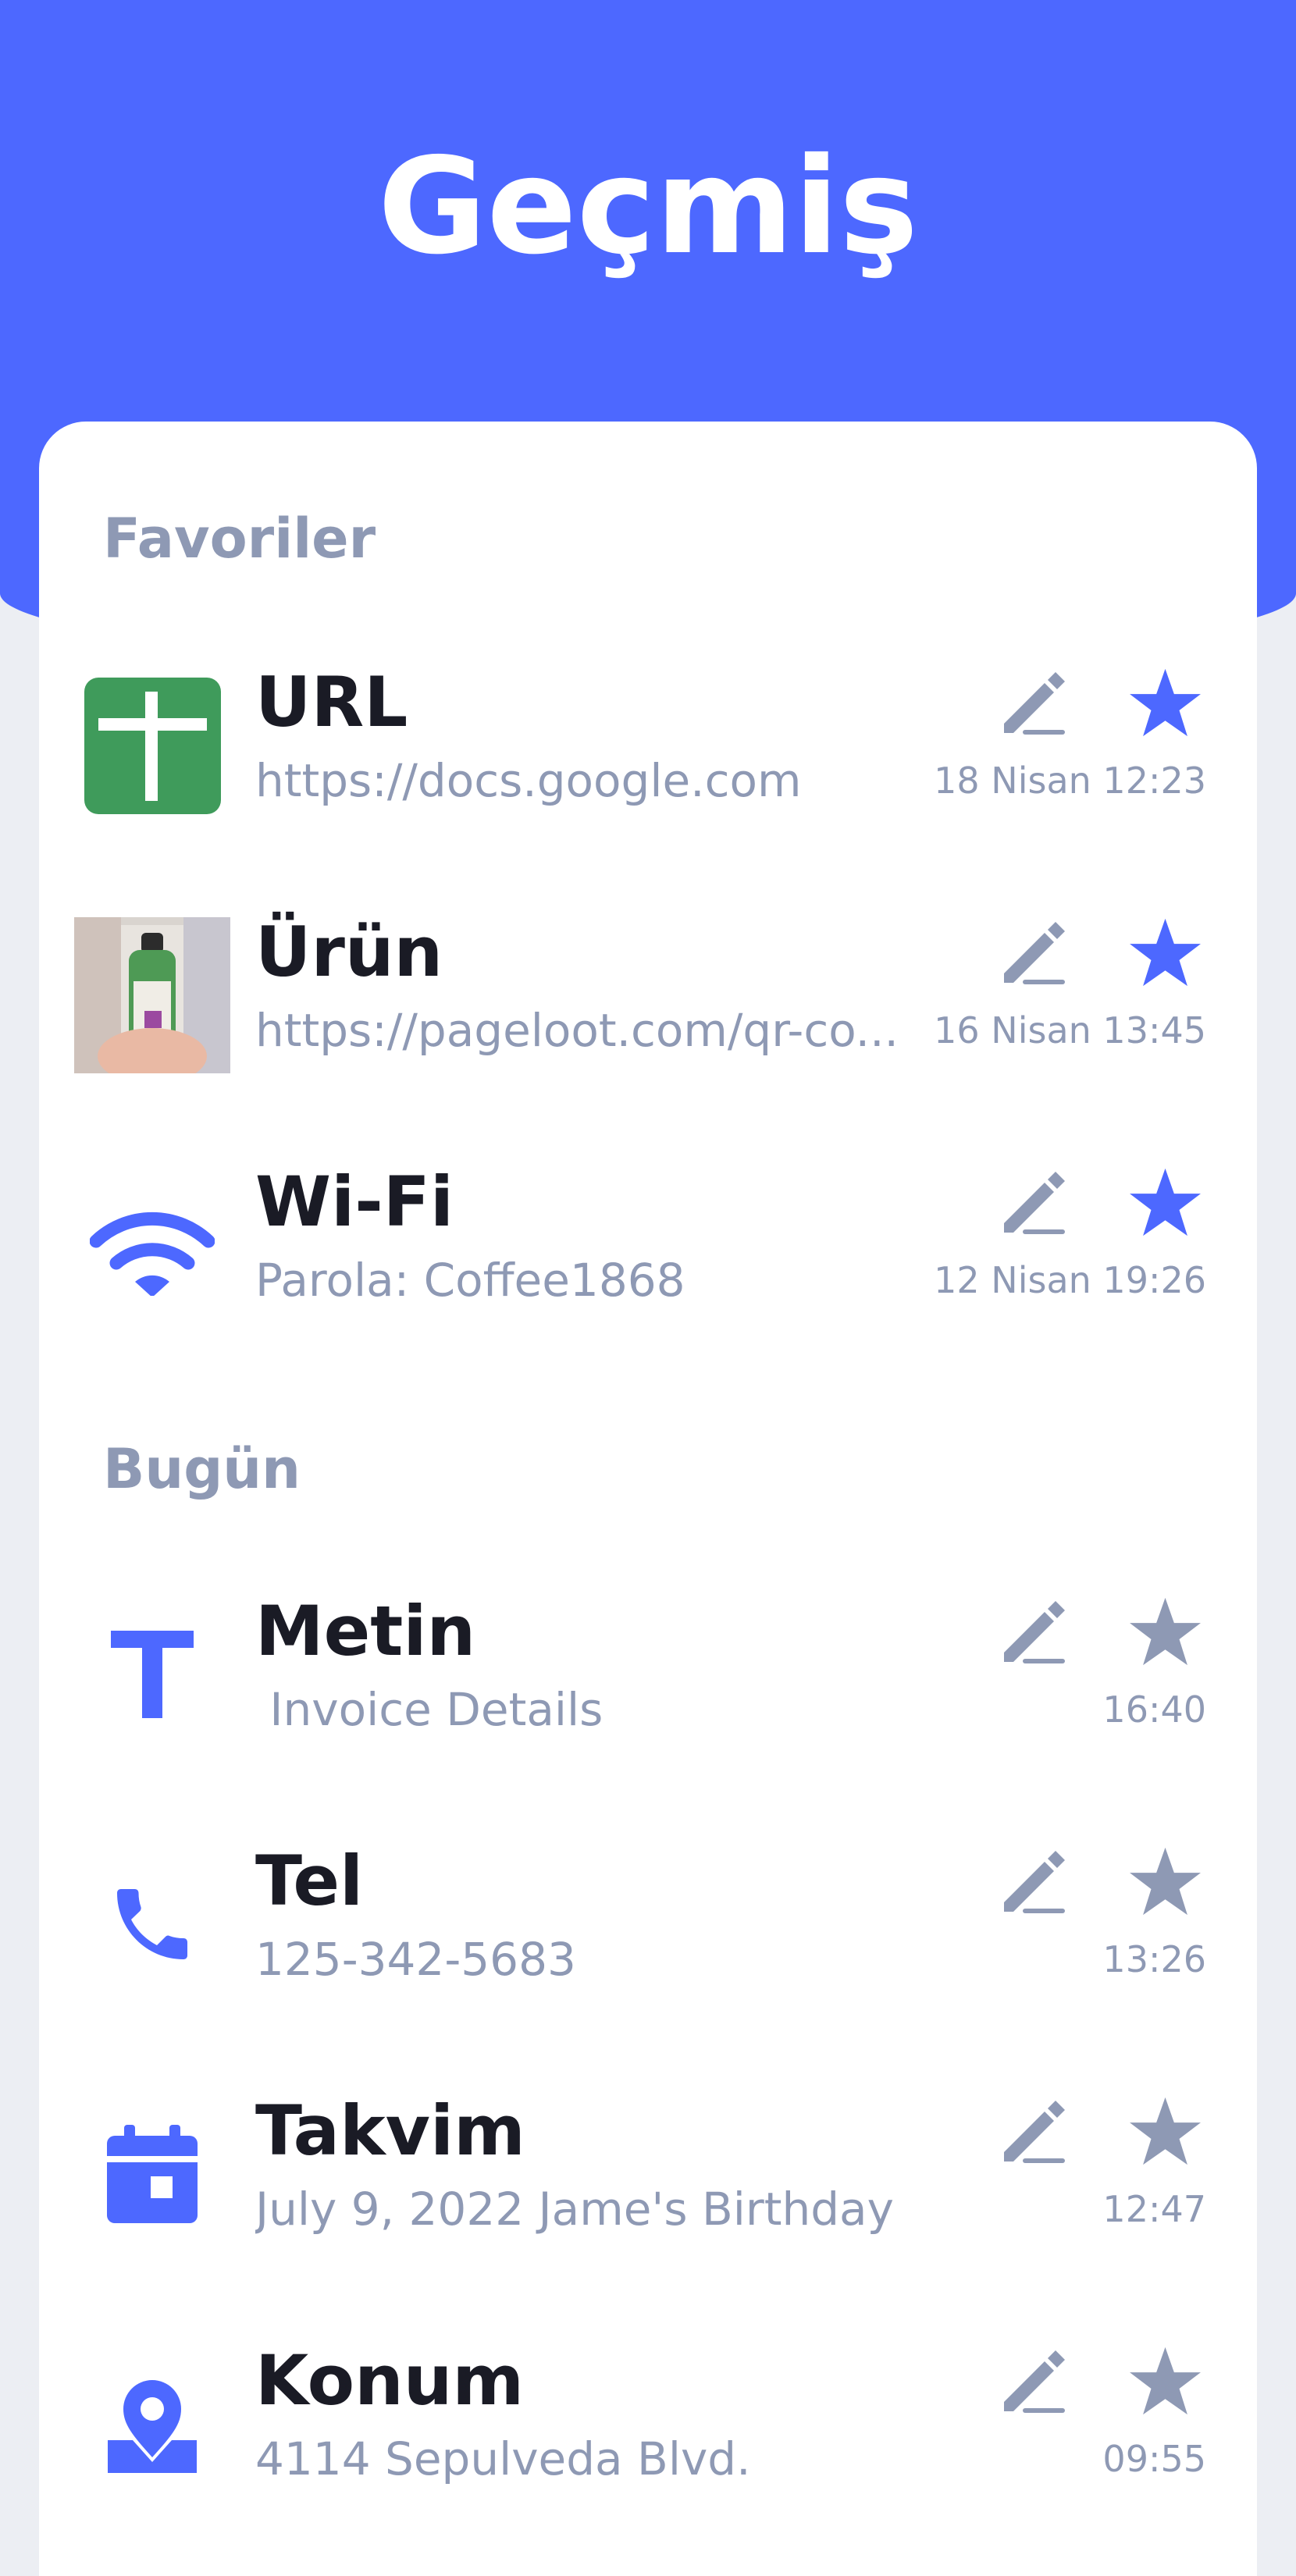 The image size is (1296, 2576). What do you see at coordinates (1154, 1709) in the screenshot?
I see `item-time: 16:40` at bounding box center [1154, 1709].